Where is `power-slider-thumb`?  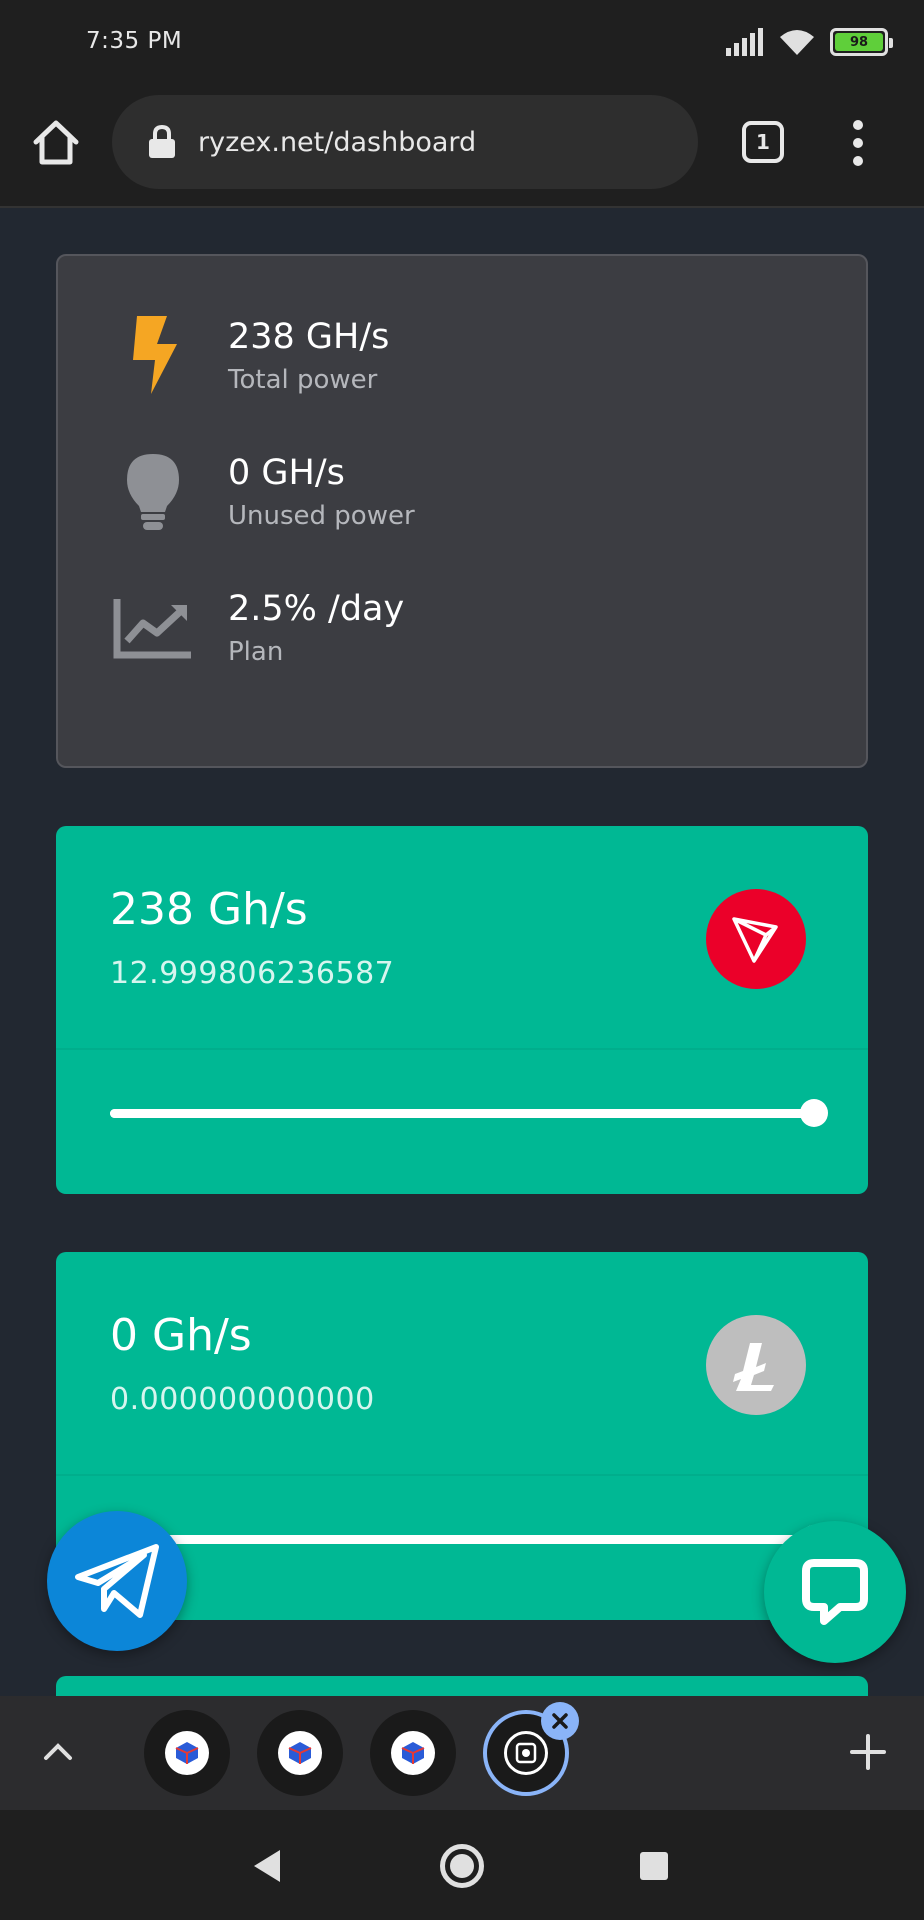
power-slider-thumb is located at coordinates (814, 1113).